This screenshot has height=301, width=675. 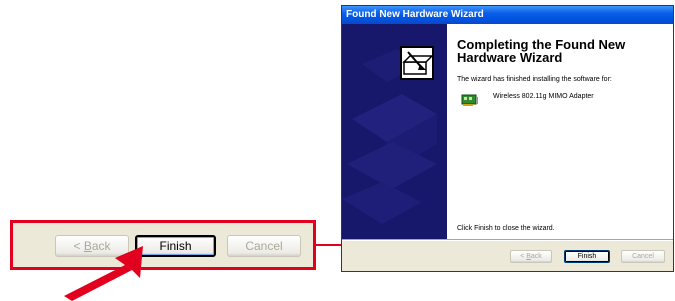 I want to click on cancel-button: Cancel, so click(x=643, y=256).